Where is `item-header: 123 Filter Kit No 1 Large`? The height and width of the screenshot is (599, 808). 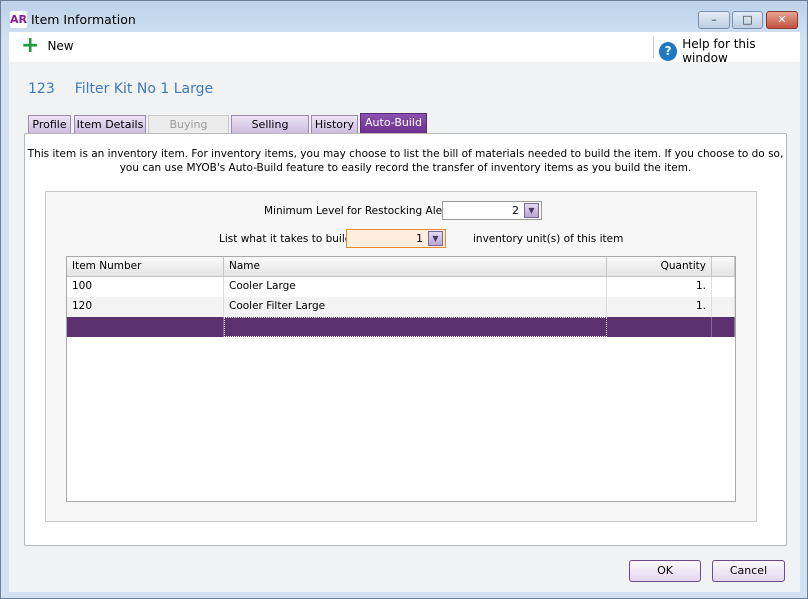
item-header: 123 Filter Kit No 1 Large is located at coordinates (130, 89).